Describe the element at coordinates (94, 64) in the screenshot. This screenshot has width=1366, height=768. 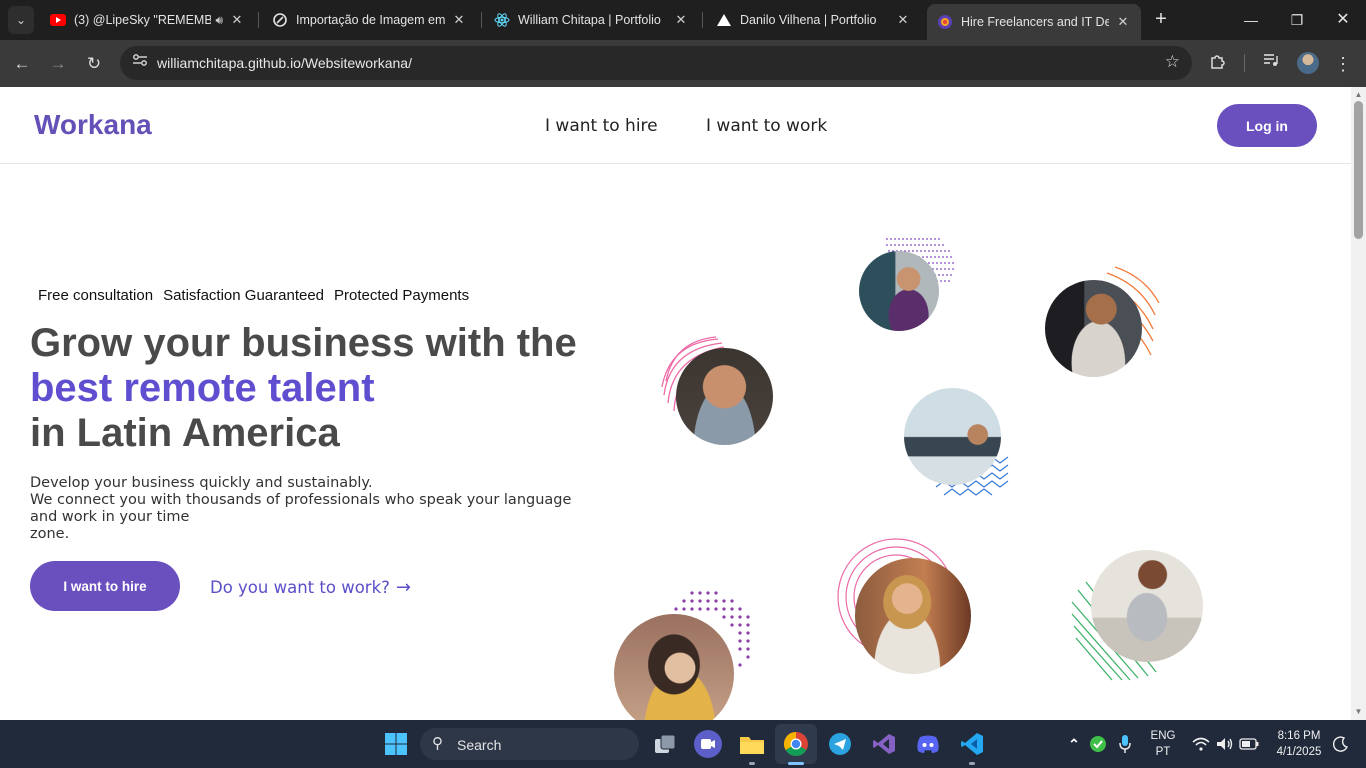
I see `reload-icon: ↻` at that location.